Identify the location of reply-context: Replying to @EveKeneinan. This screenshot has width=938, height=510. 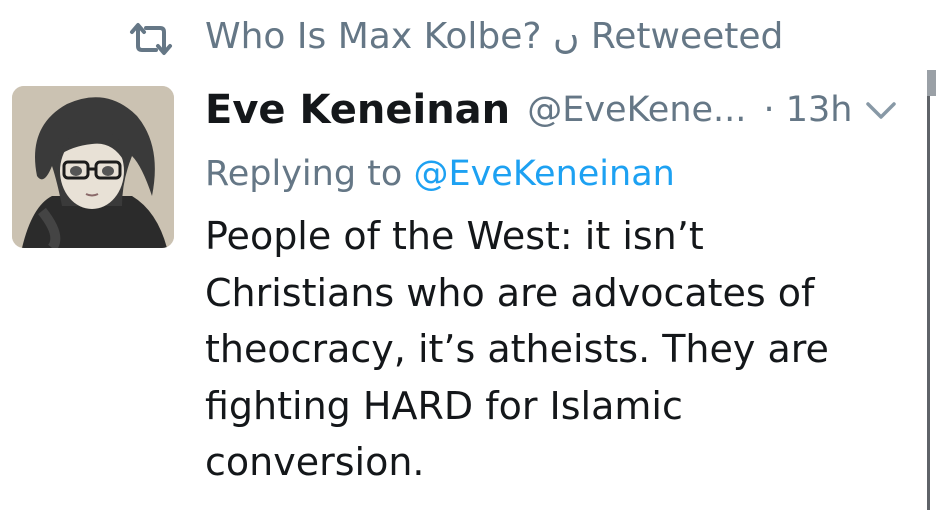
(440, 174).